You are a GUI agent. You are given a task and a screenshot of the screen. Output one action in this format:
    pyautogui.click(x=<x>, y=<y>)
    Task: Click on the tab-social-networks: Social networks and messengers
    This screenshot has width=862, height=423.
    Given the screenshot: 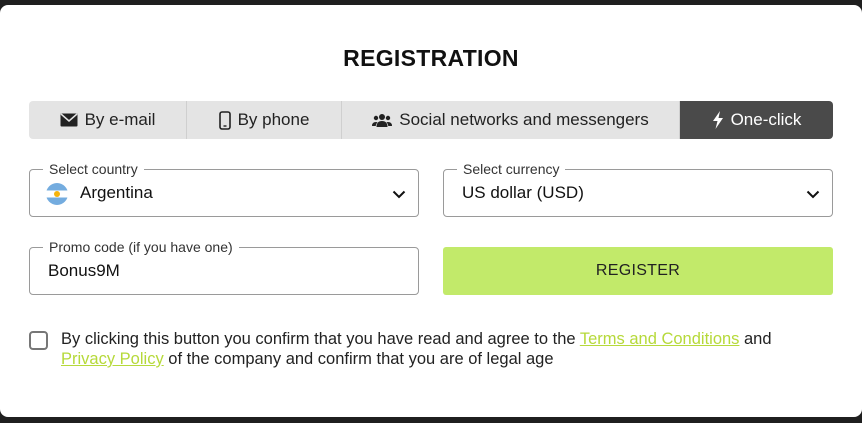 What is the action you would take?
    pyautogui.click(x=511, y=120)
    